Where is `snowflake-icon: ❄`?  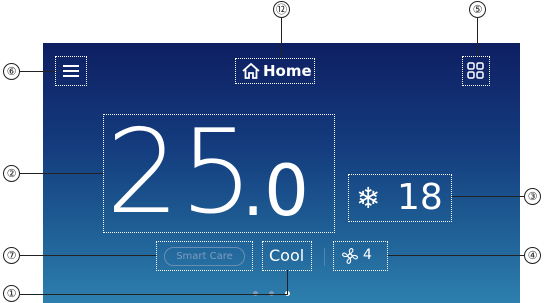
snowflake-icon: ❄ is located at coordinates (368, 198).